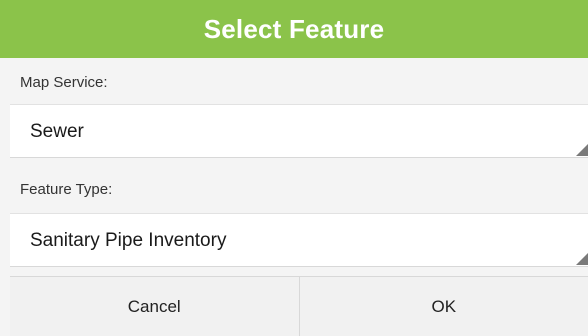 The height and width of the screenshot is (336, 588). What do you see at coordinates (57, 131) in the screenshot?
I see `map-service-value: Sewer` at bounding box center [57, 131].